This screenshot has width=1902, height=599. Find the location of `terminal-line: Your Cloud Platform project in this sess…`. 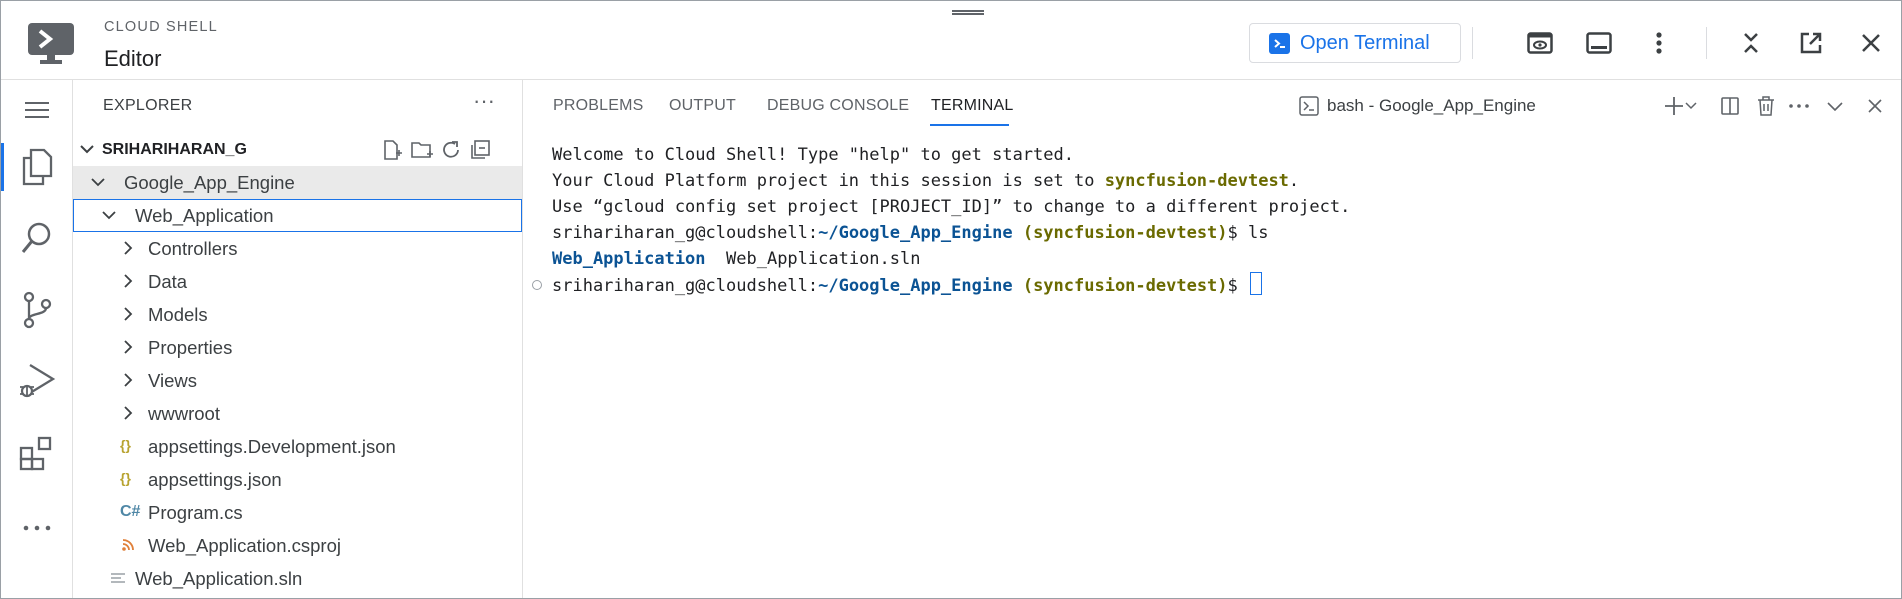

terminal-line: Your Cloud Platform project in this sess… is located at coordinates (926, 181).